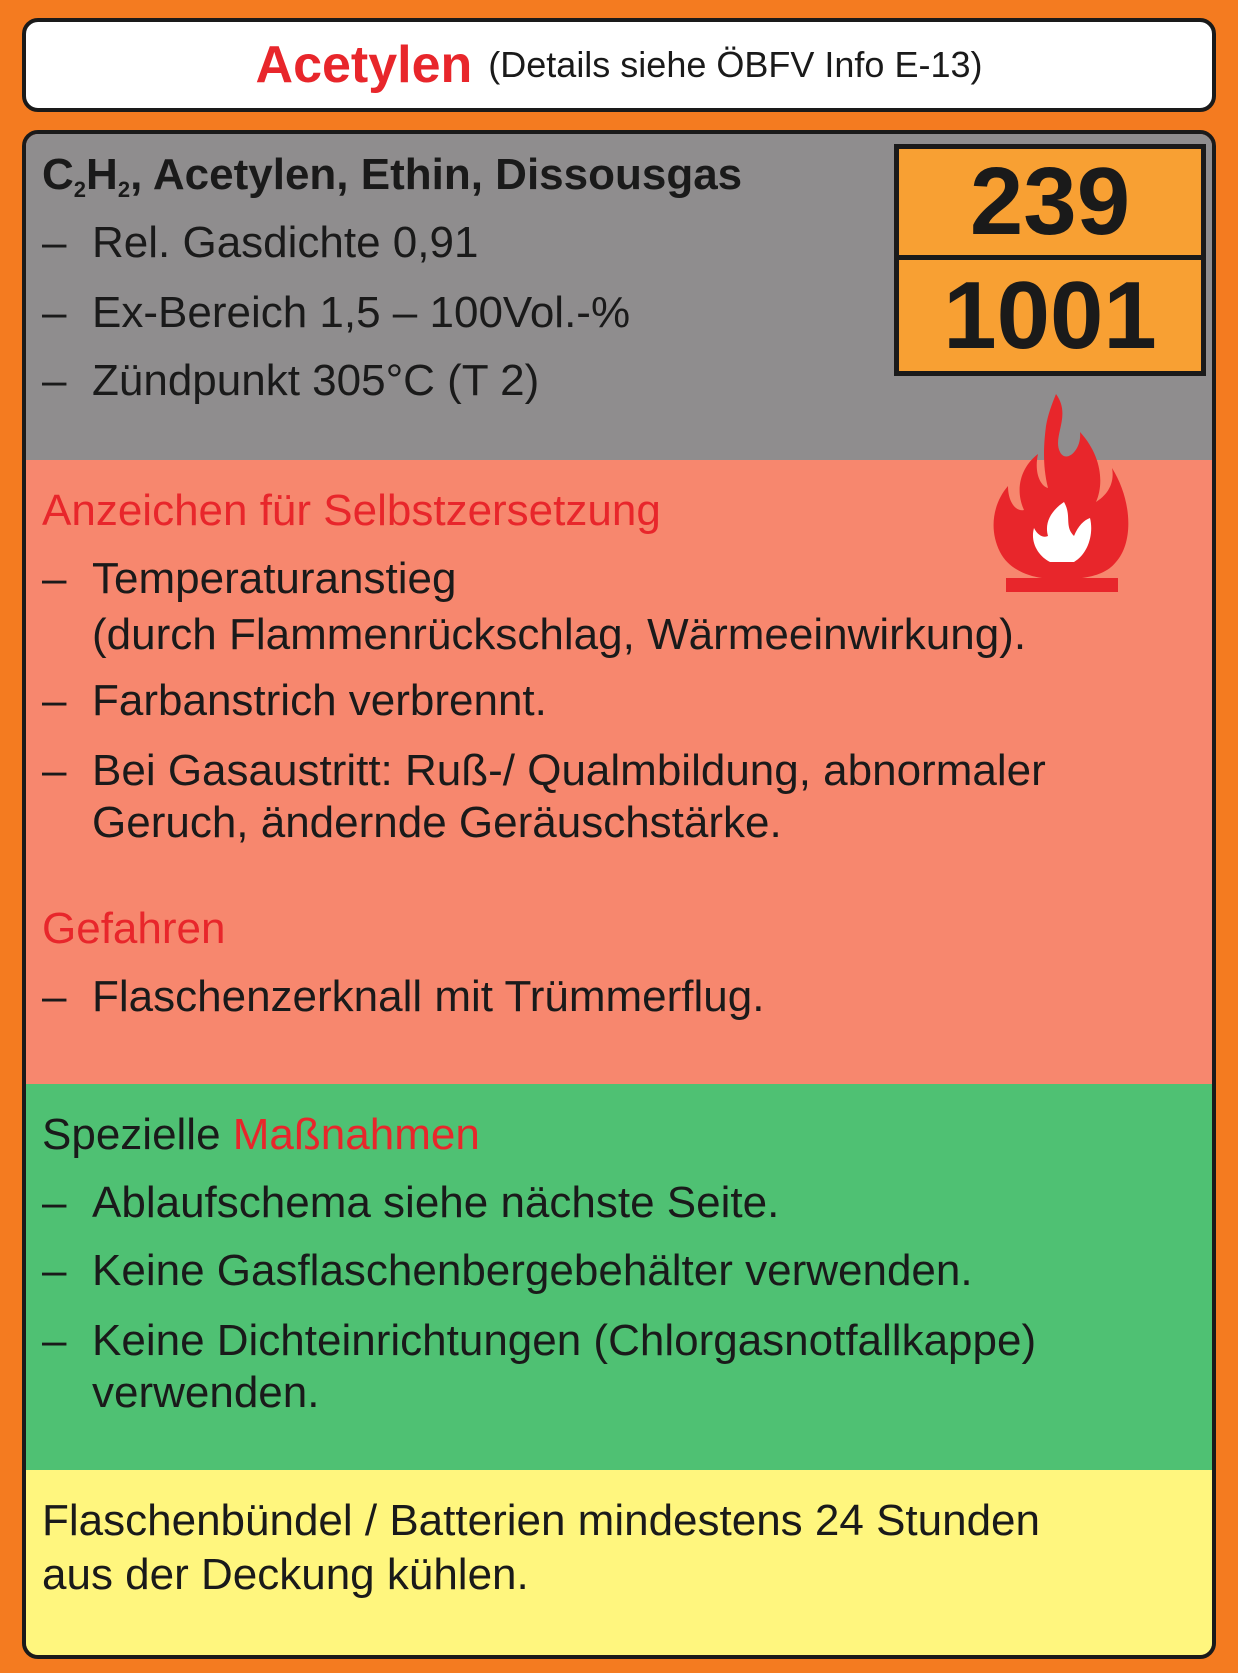 Image resolution: width=1238 pixels, height=1673 pixels. Describe the element at coordinates (1050, 204) in the screenshot. I see `hazard-number: 239` at that location.